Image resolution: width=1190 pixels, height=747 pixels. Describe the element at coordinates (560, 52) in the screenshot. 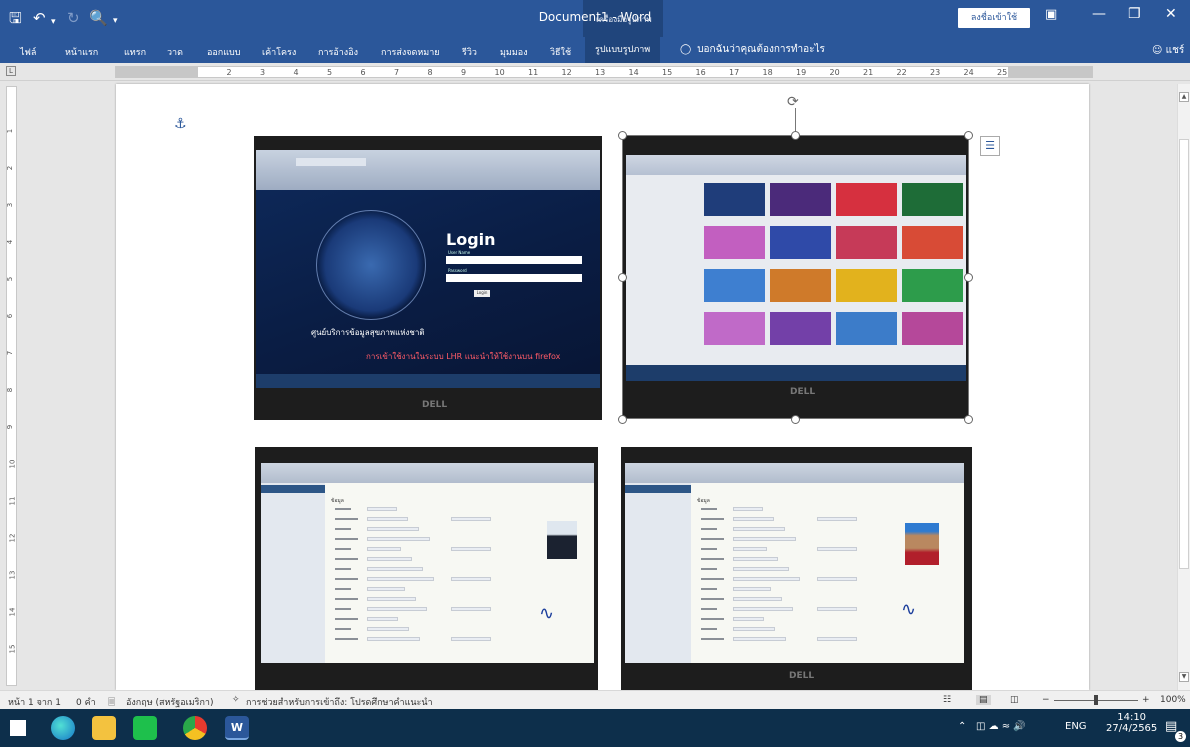

I see `tab-help: วิธีใช้` at that location.